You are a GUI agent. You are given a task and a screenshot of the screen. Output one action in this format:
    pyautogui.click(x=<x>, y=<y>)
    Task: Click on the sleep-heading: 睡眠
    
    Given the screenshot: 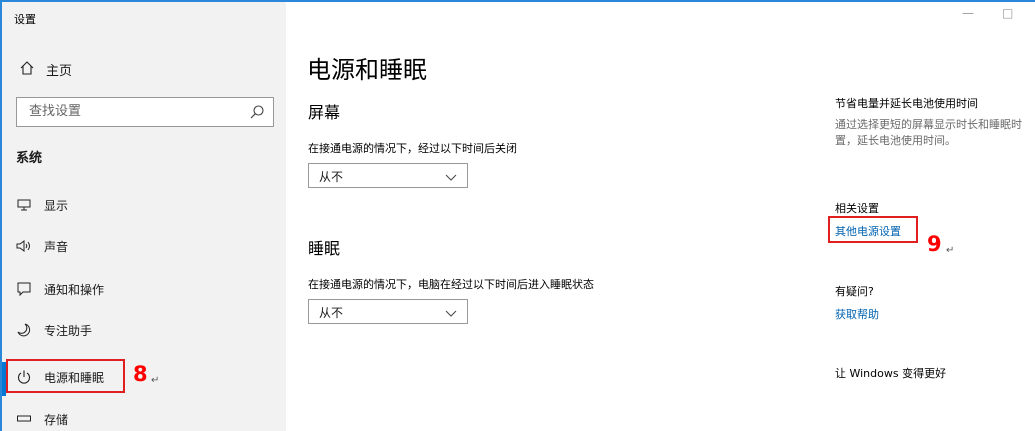 What is the action you would take?
    pyautogui.click(x=324, y=248)
    